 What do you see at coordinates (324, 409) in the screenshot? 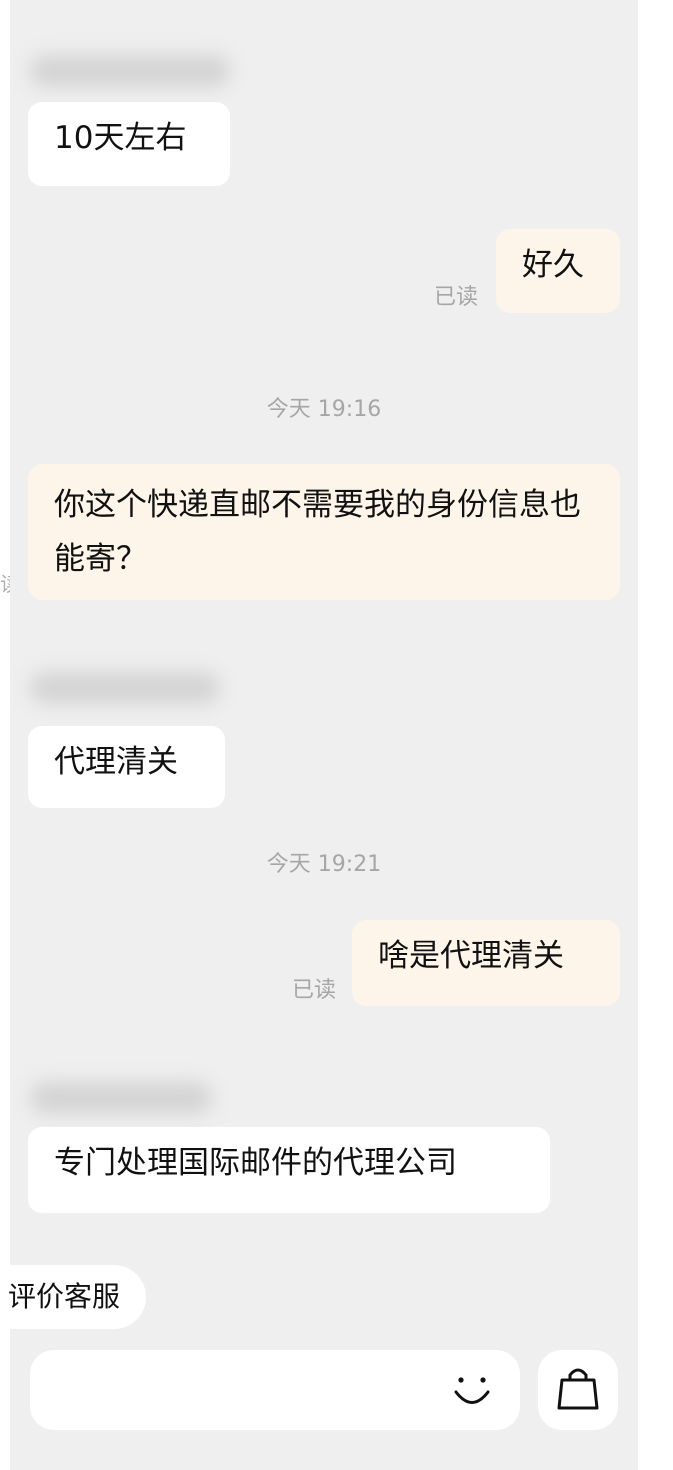
I see `chat-timestamp: 今天 19:16` at bounding box center [324, 409].